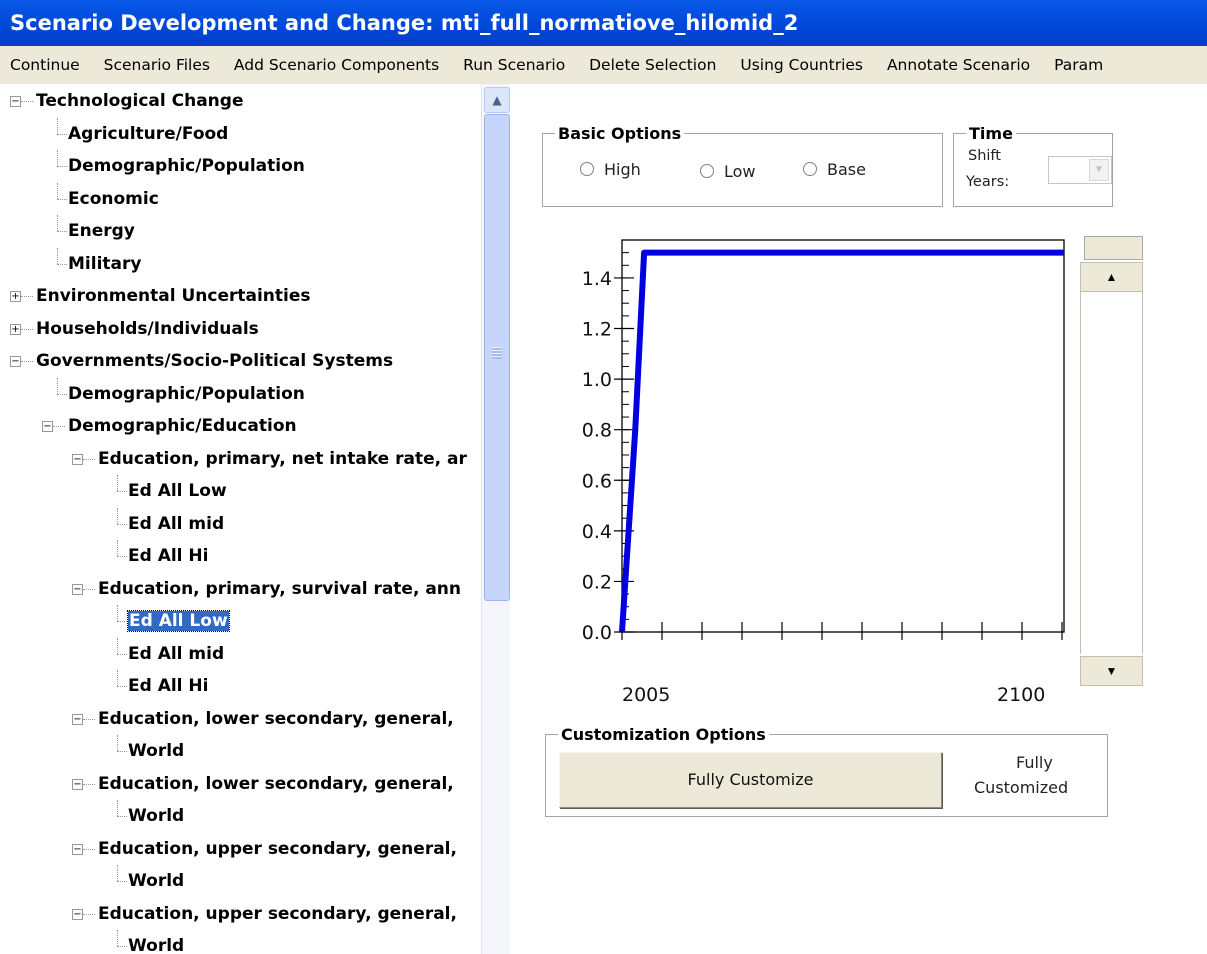  Describe the element at coordinates (597, 582) in the screenshot. I see `y-tick-label: 0.2` at that location.